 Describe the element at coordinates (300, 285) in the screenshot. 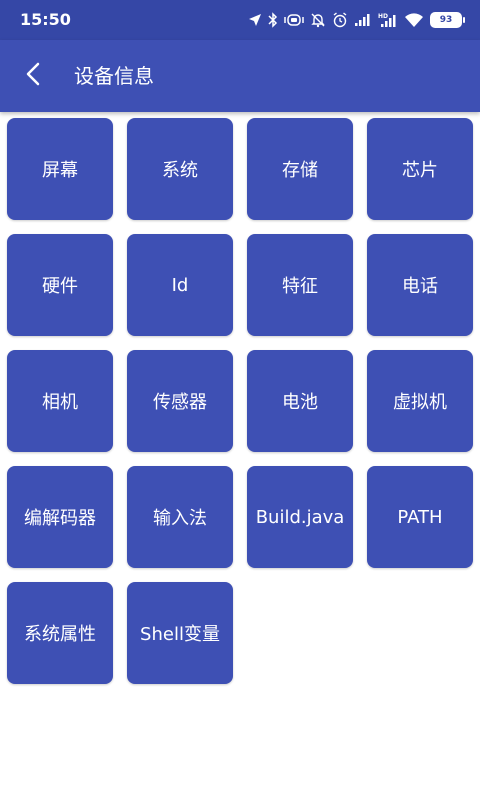

I see `tile-features: 特征` at that location.